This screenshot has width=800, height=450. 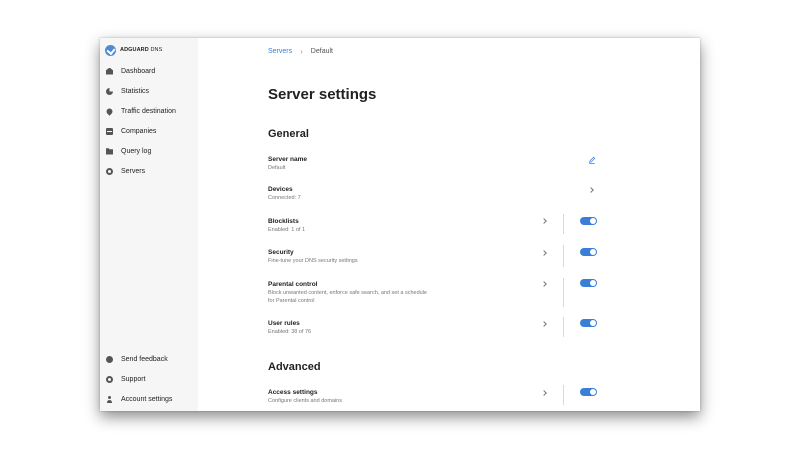 I want to click on sidebar-item-companies: Companies, so click(x=131, y=131).